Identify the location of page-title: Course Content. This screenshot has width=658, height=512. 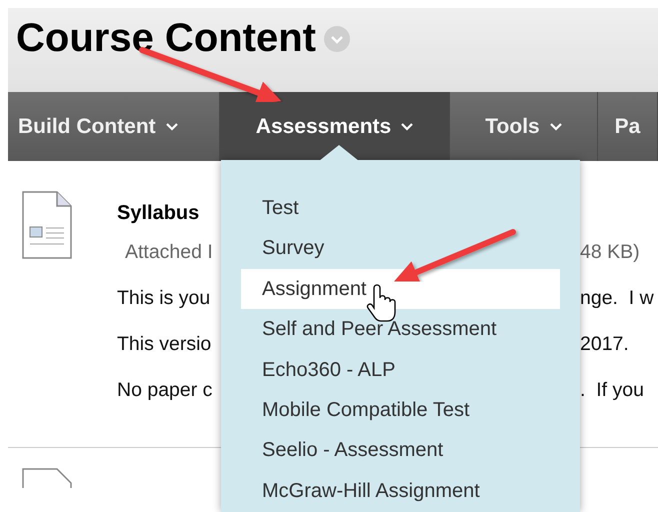
(166, 38).